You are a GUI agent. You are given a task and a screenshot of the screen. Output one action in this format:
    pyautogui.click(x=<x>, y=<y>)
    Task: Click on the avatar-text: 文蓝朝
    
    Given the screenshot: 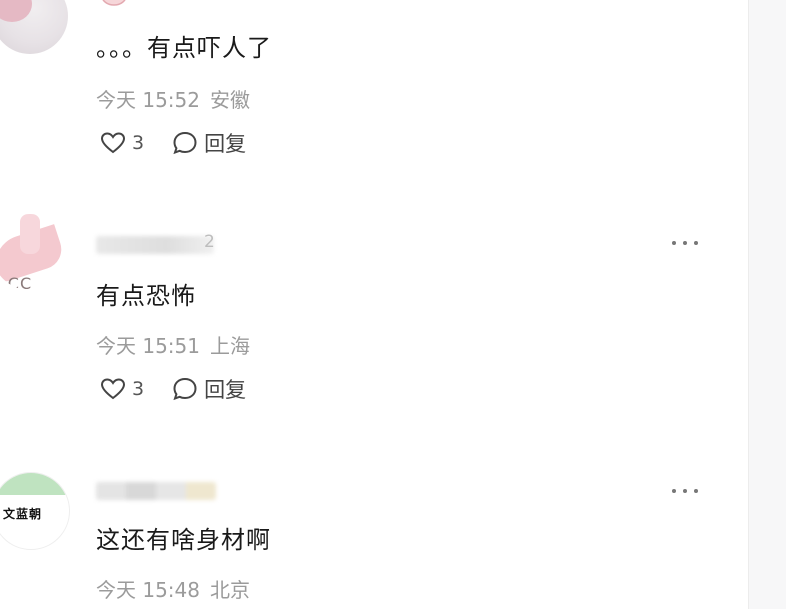 What is the action you would take?
    pyautogui.click(x=23, y=514)
    